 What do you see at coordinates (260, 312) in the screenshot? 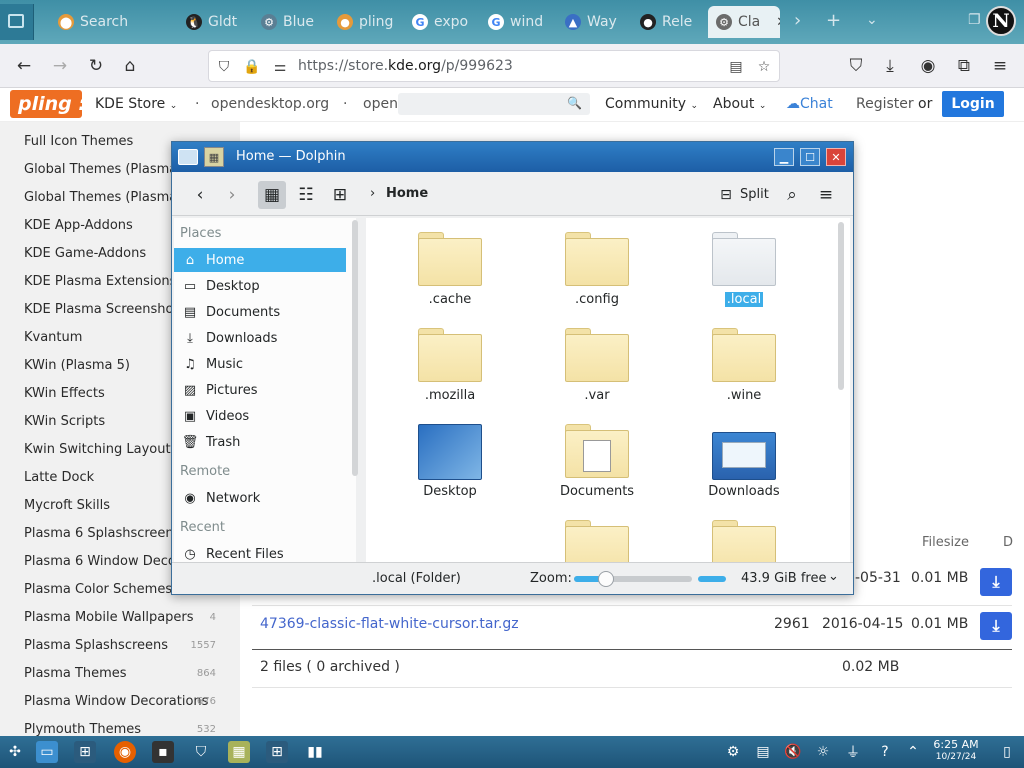
I see `places-item: ▤ Documents` at bounding box center [260, 312].